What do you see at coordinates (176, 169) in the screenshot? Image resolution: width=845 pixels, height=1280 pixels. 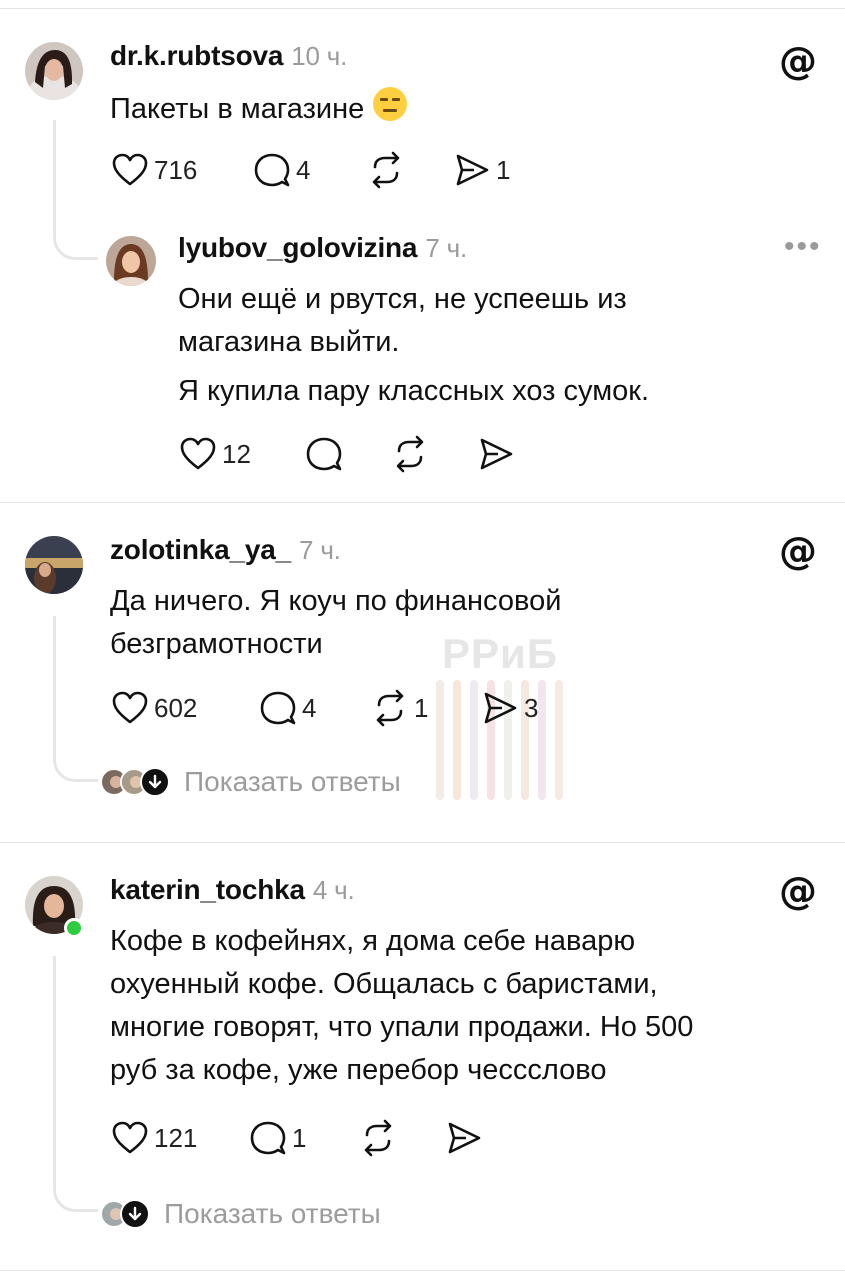 I see `like-count: 716` at bounding box center [176, 169].